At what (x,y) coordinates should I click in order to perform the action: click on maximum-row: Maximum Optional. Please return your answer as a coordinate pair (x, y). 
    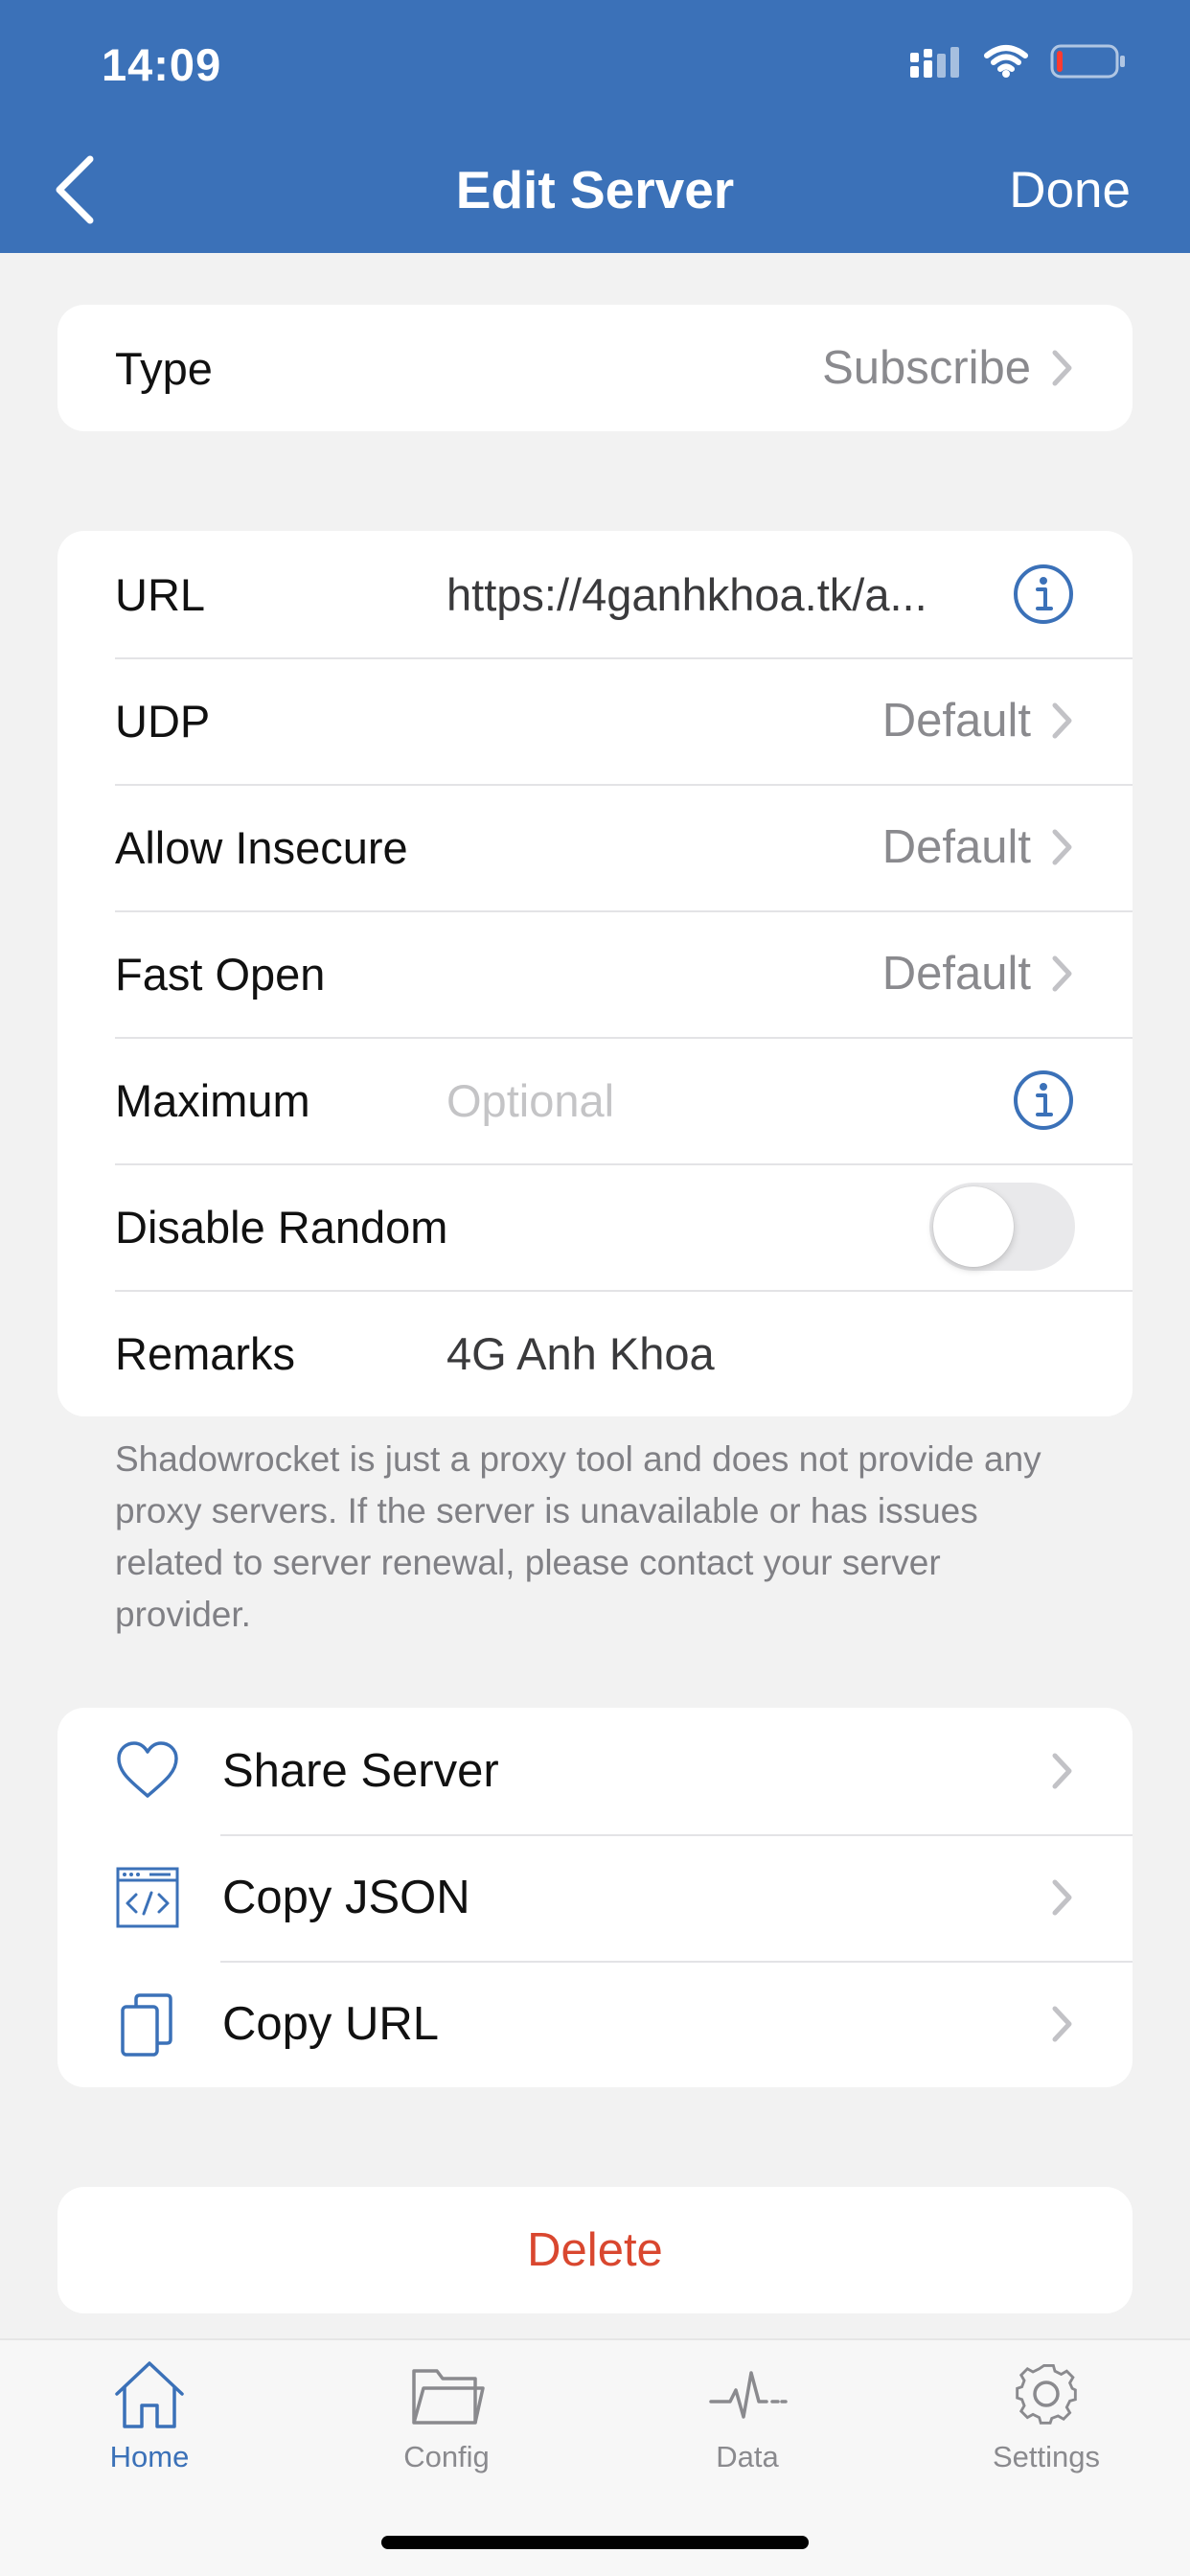
    Looking at the image, I should click on (595, 1100).